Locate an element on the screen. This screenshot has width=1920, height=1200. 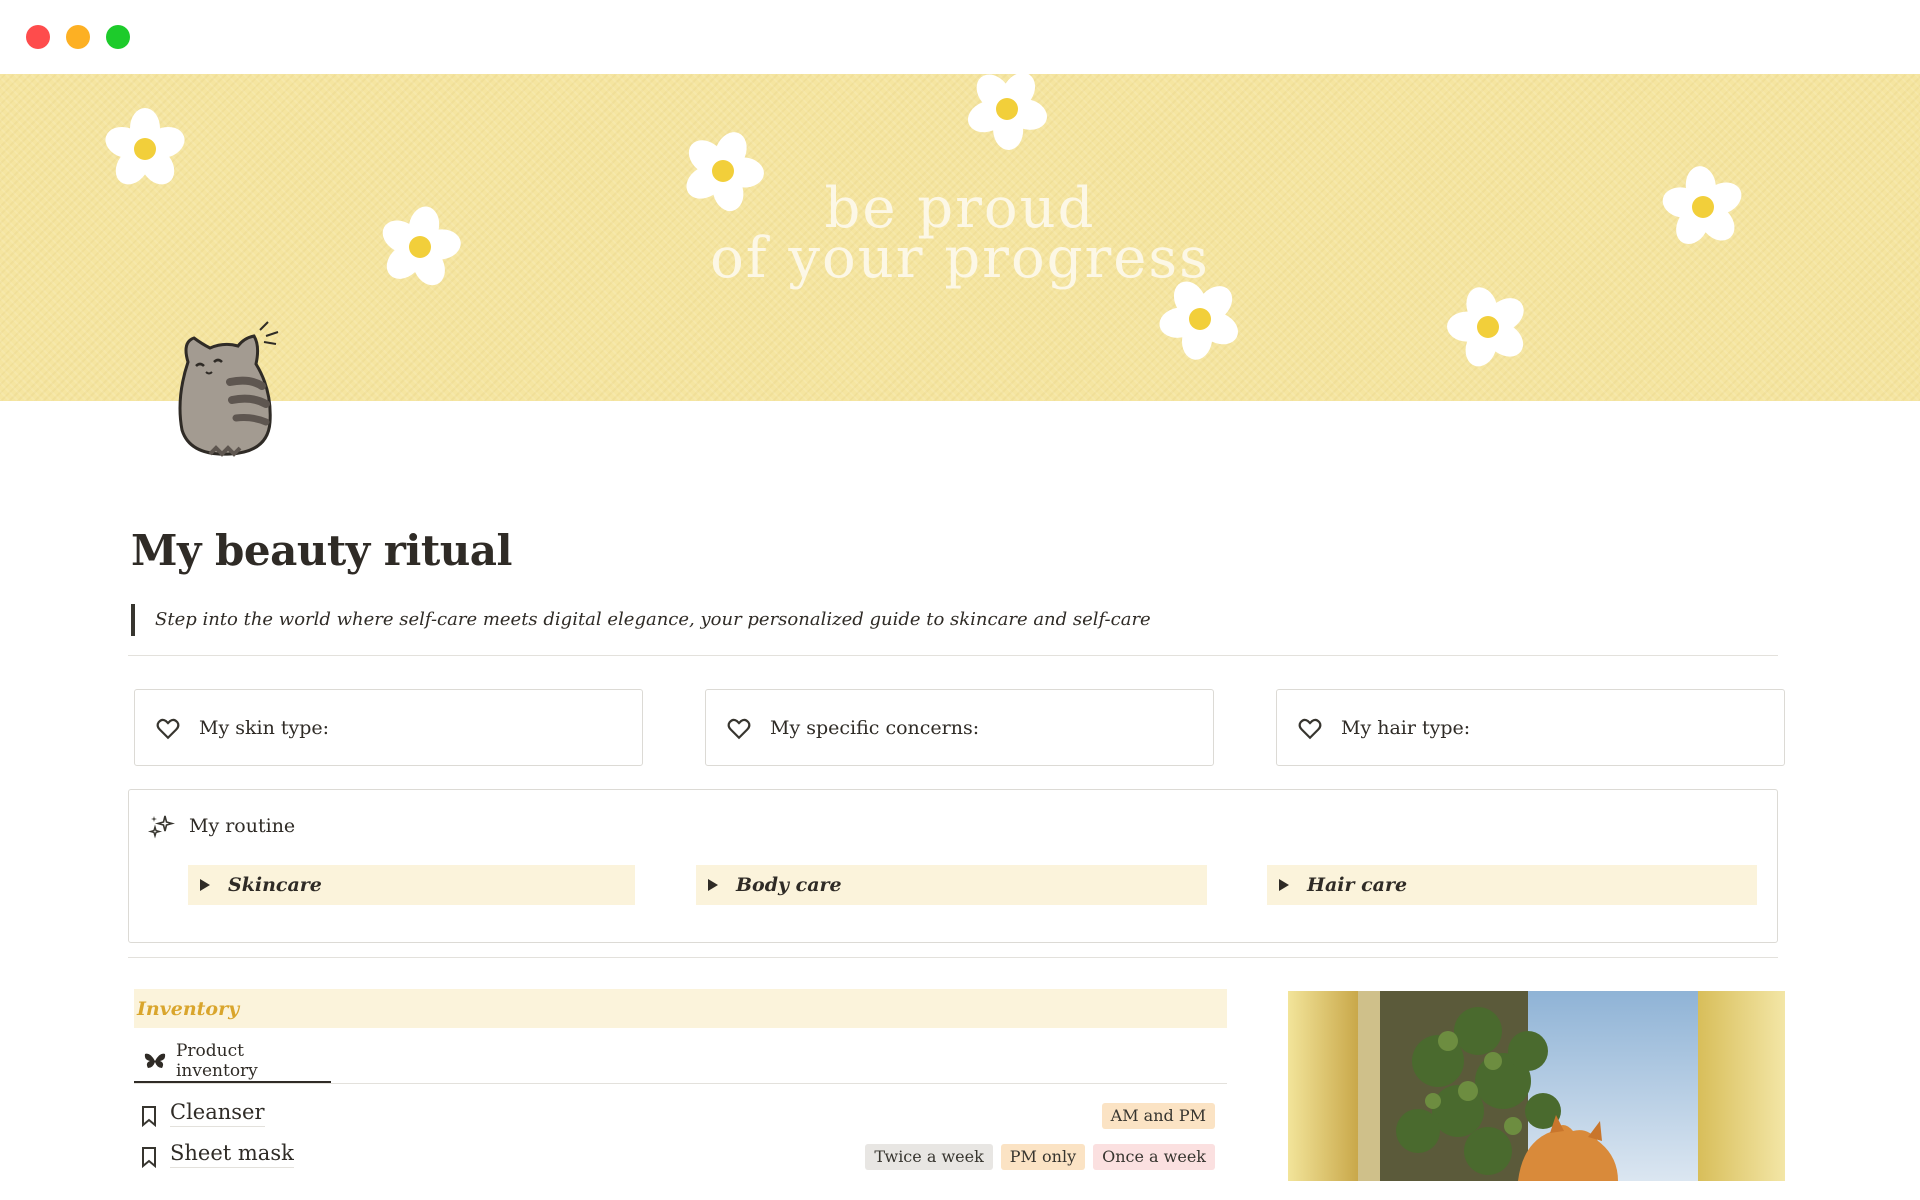
skincare-toggle: Skincare is located at coordinates (411, 885).